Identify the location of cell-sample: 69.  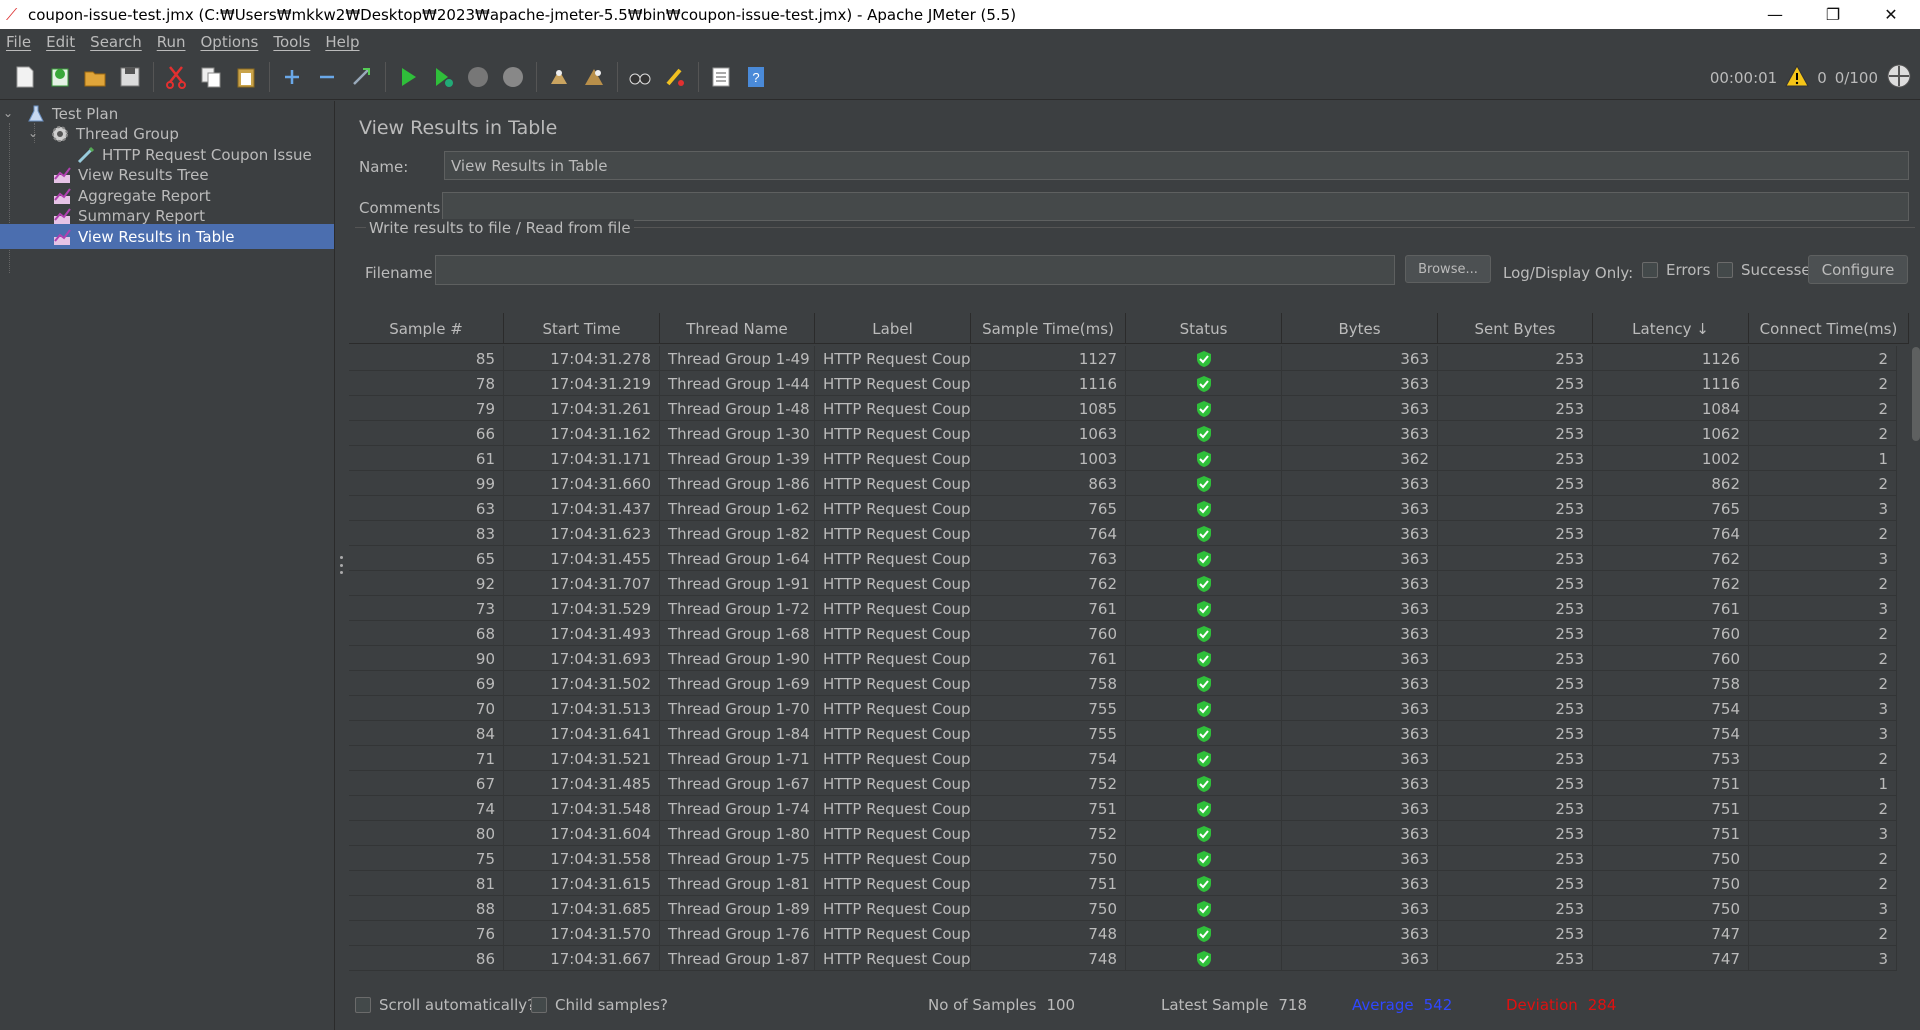
(426, 683).